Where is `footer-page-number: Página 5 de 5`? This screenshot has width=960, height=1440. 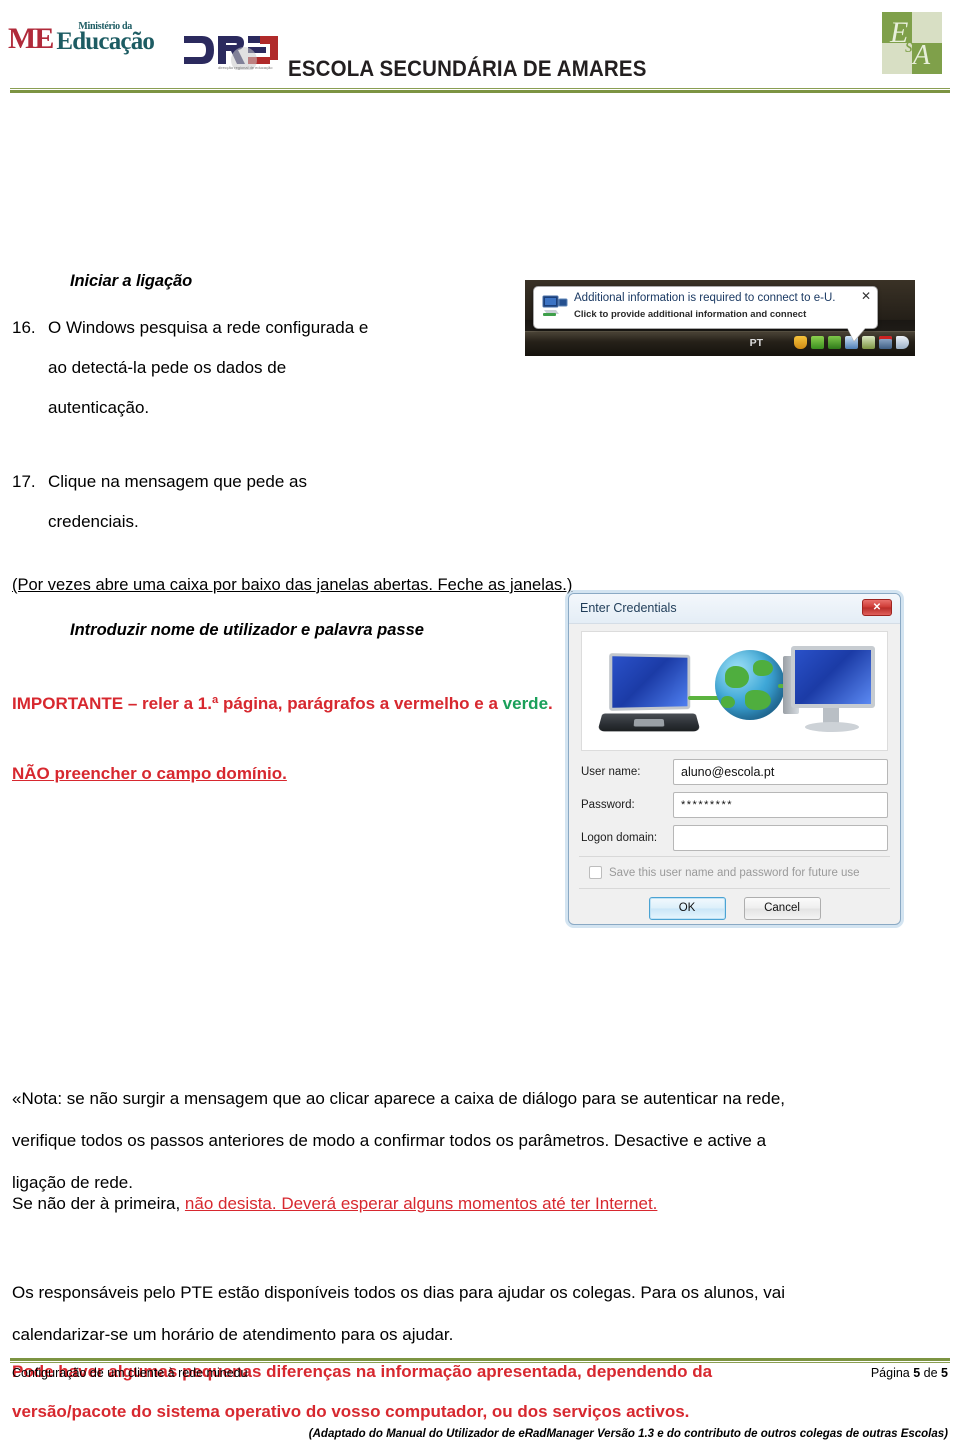 footer-page-number: Página 5 de 5 is located at coordinates (909, 1373).